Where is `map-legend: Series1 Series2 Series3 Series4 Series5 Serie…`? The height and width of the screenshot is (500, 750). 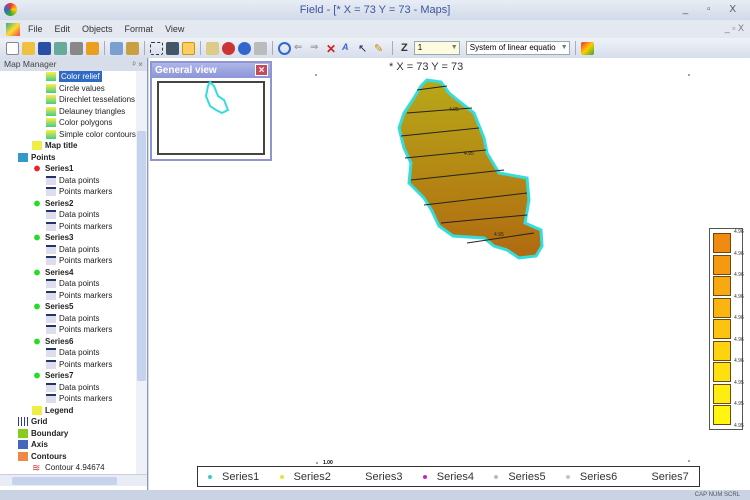
map-legend: Series1 Series2 Series3 Series4 Series5 Serie… is located at coordinates (448, 476).